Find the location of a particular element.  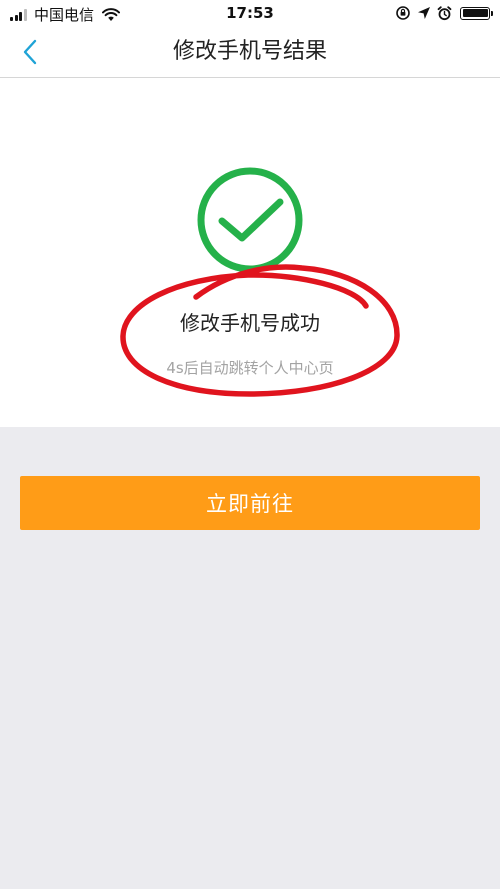

page-title: 修改手机号结果 is located at coordinates (249, 51).